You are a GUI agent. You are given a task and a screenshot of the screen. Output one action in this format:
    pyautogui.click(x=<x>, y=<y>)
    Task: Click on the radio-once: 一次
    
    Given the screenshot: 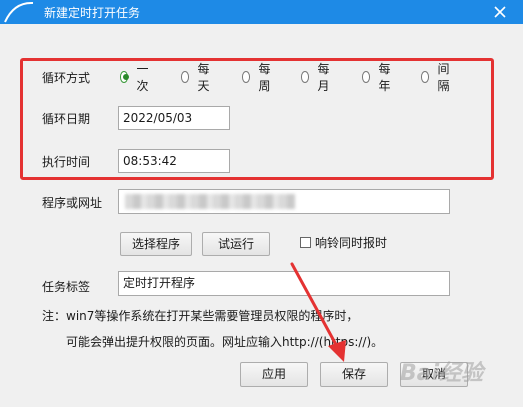 What is the action you would take?
    pyautogui.click(x=136, y=77)
    